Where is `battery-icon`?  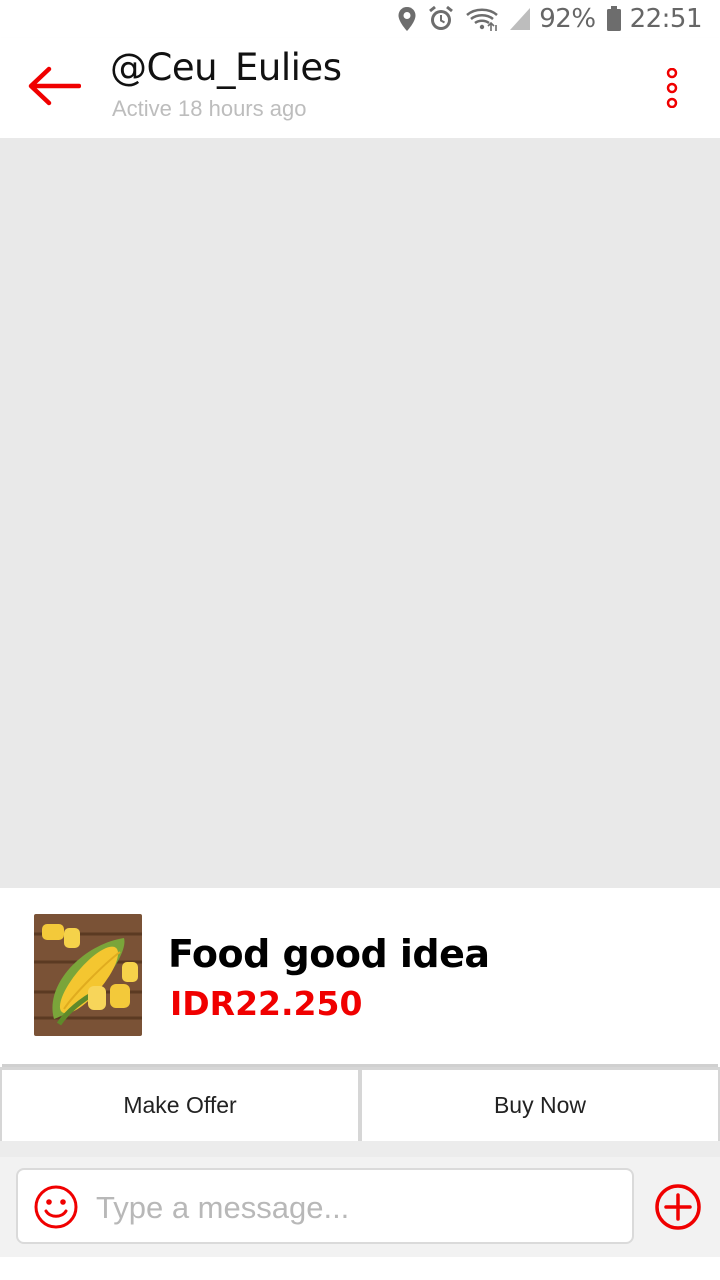 battery-icon is located at coordinates (614, 19).